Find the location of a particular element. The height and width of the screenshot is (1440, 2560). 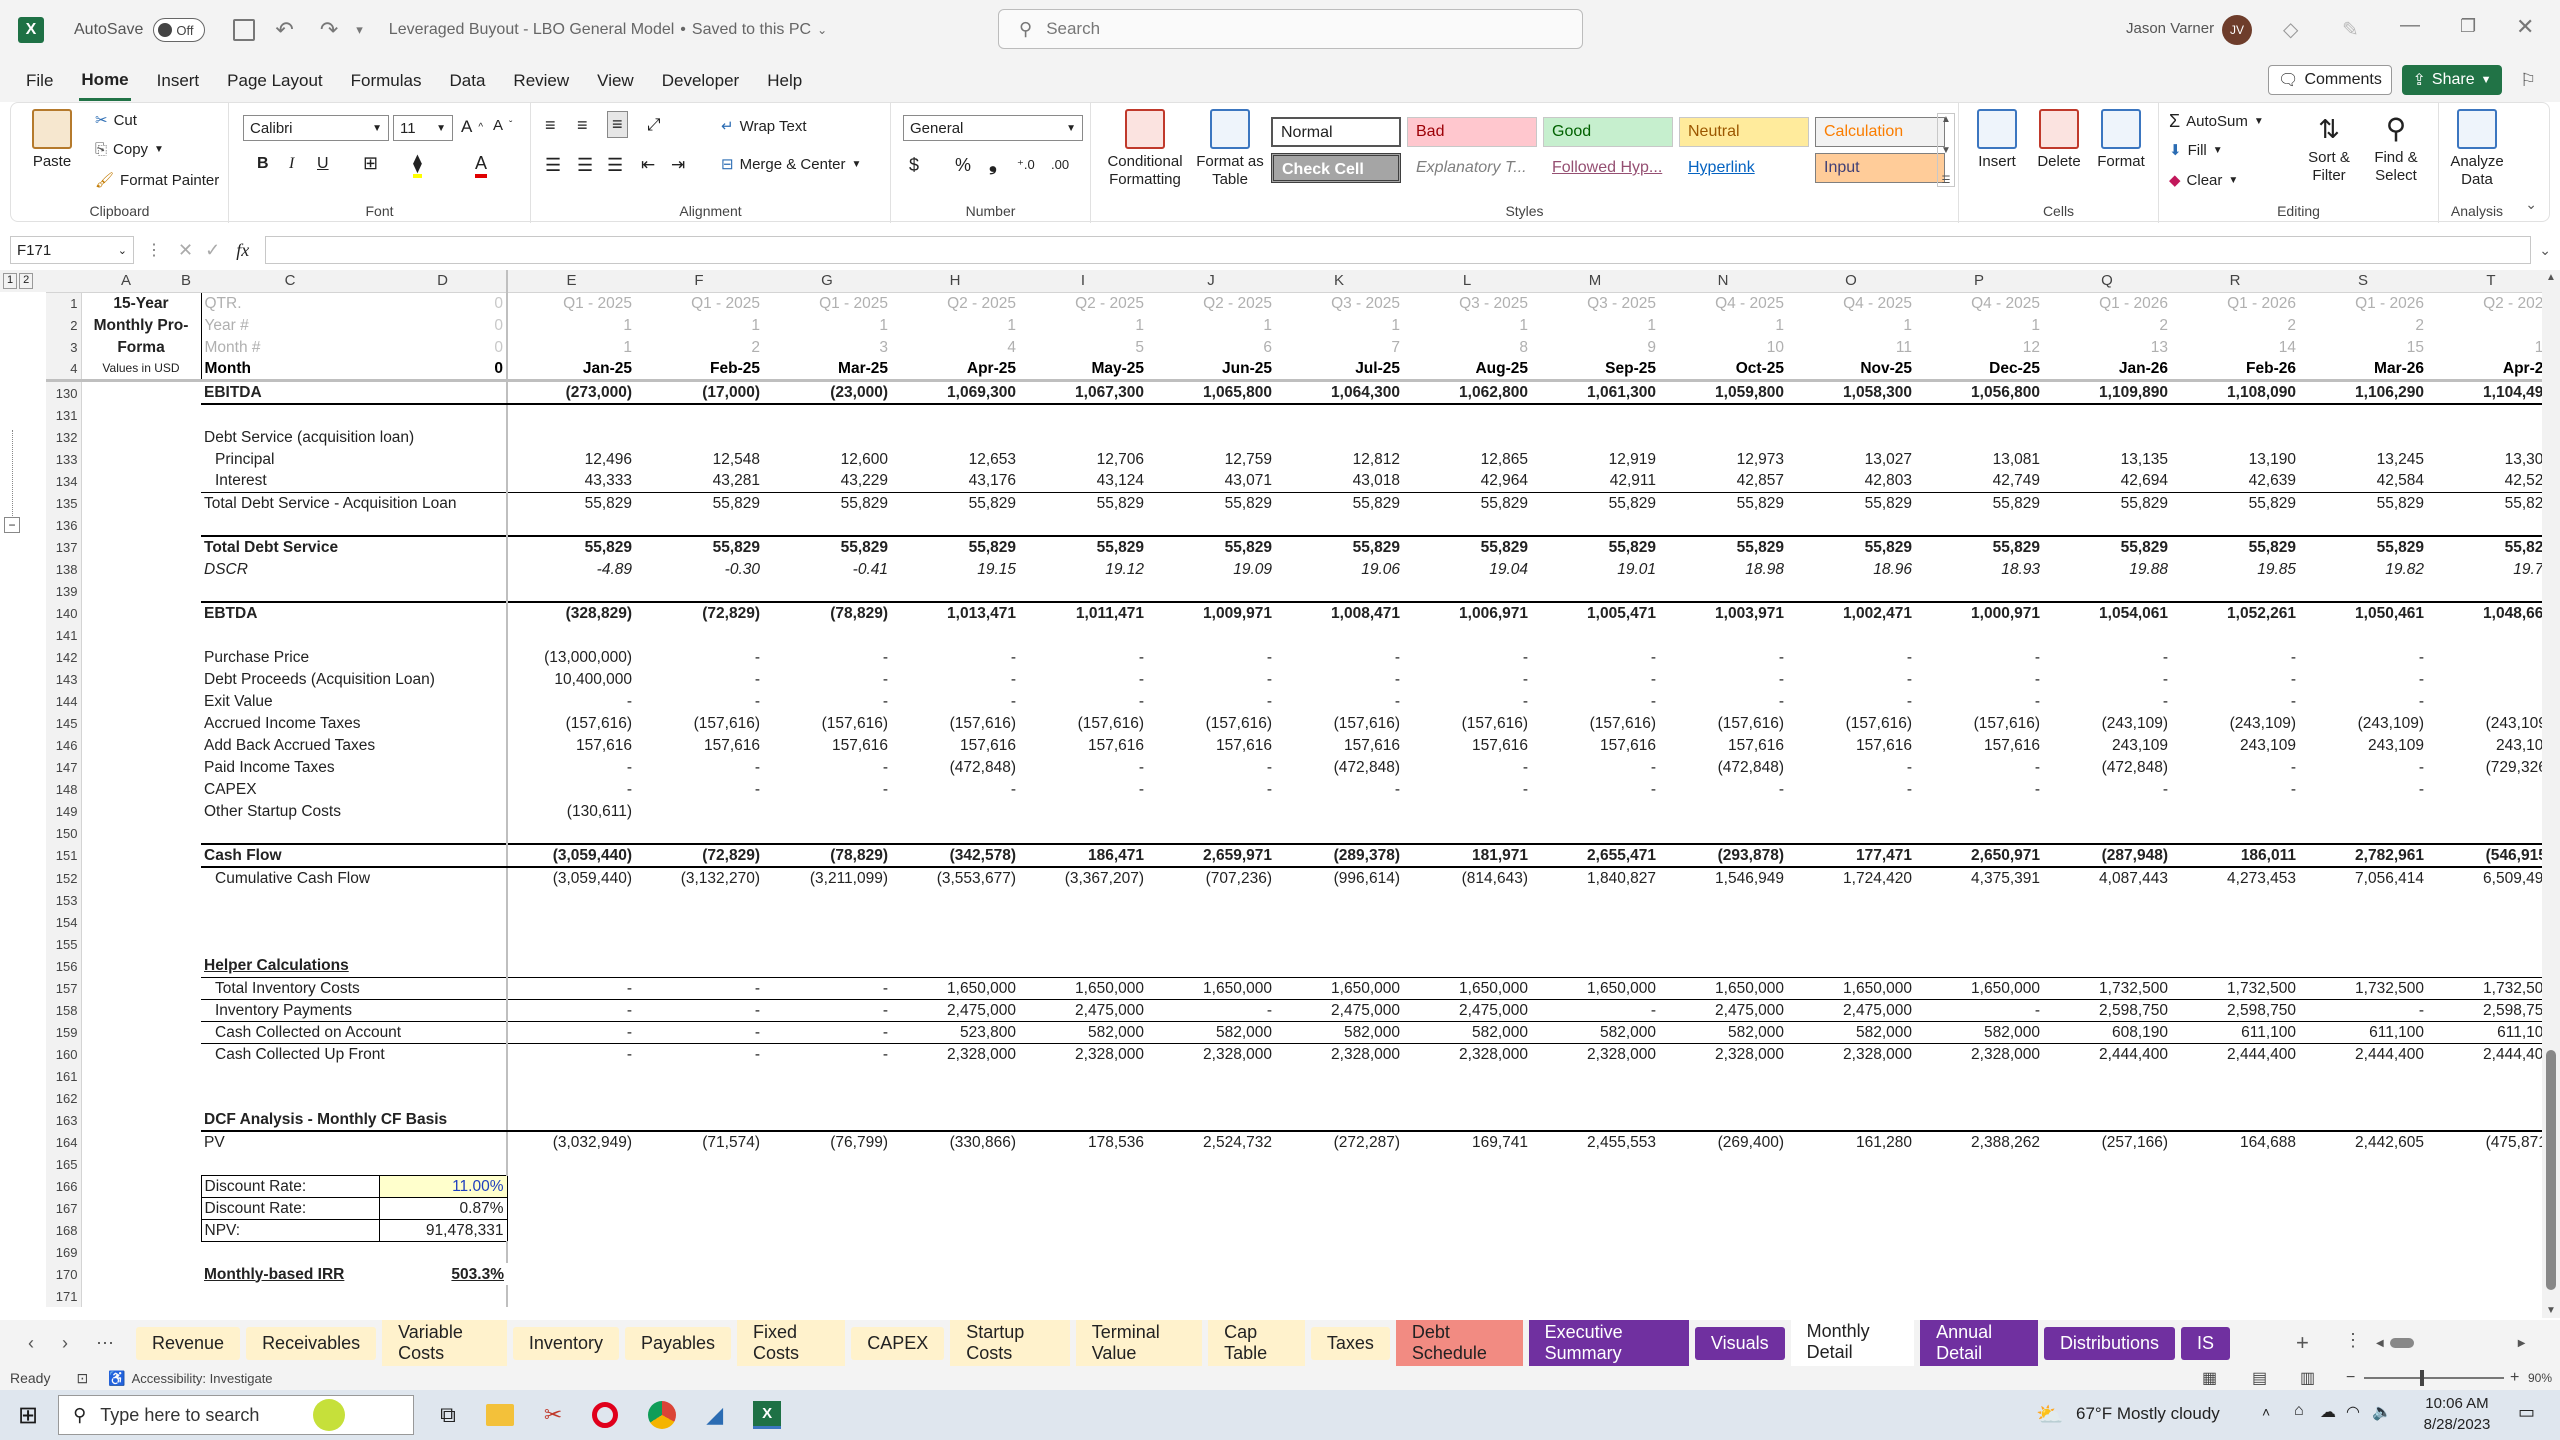

scroll-thumb is located at coordinates (2551, 1170).